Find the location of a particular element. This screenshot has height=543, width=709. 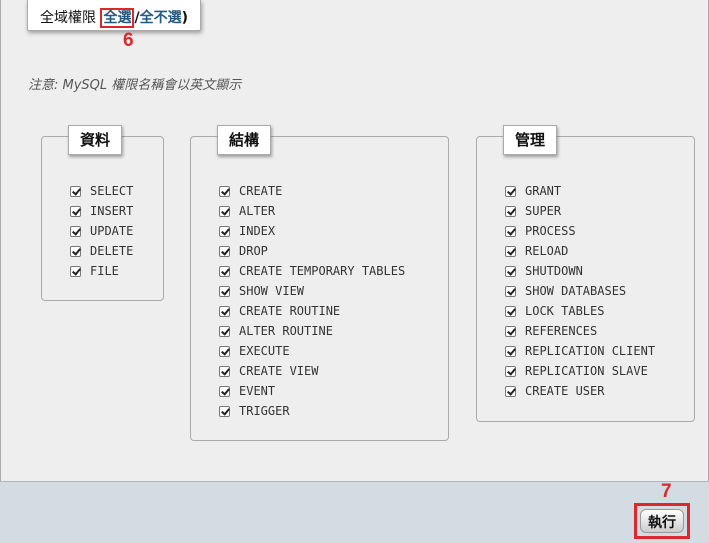

privilege-item: EVENT is located at coordinates (312, 391).